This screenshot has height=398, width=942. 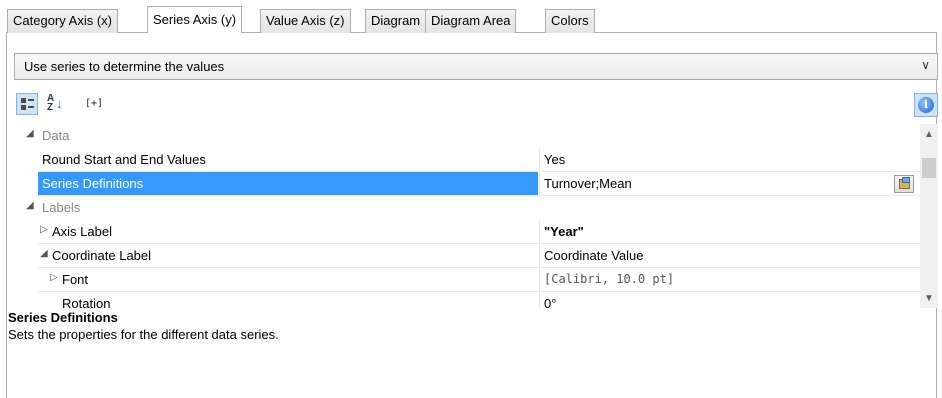 I want to click on property-axis-label: ▷ Axis Label "Year", so click(x=467, y=232).